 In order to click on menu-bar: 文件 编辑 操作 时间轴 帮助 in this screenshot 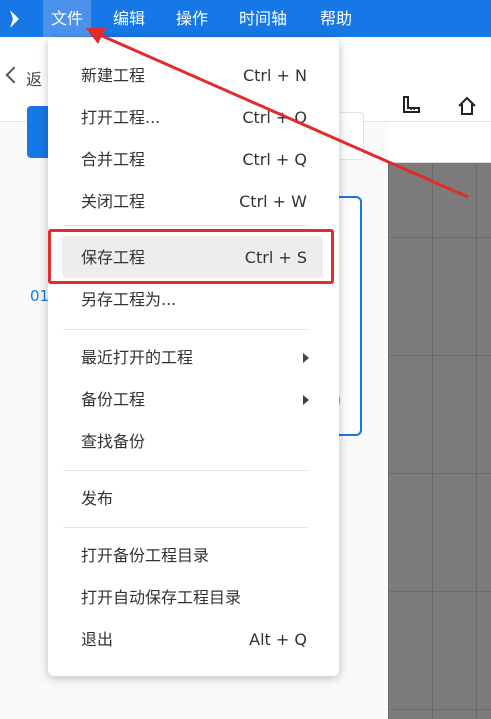, I will do `click(245, 18)`.